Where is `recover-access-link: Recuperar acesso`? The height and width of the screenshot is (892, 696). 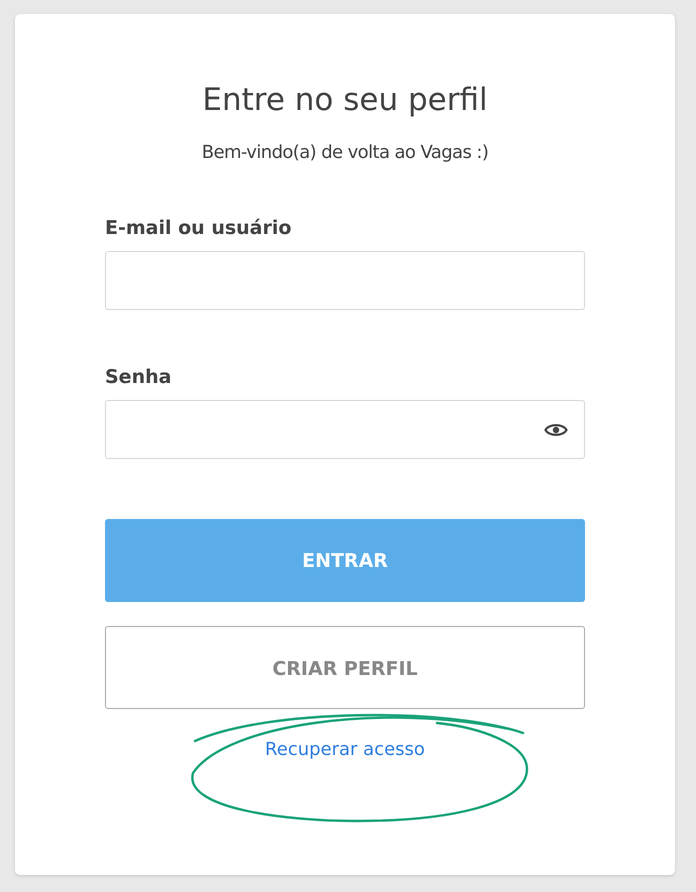
recover-access-link: Recuperar acesso is located at coordinates (345, 749).